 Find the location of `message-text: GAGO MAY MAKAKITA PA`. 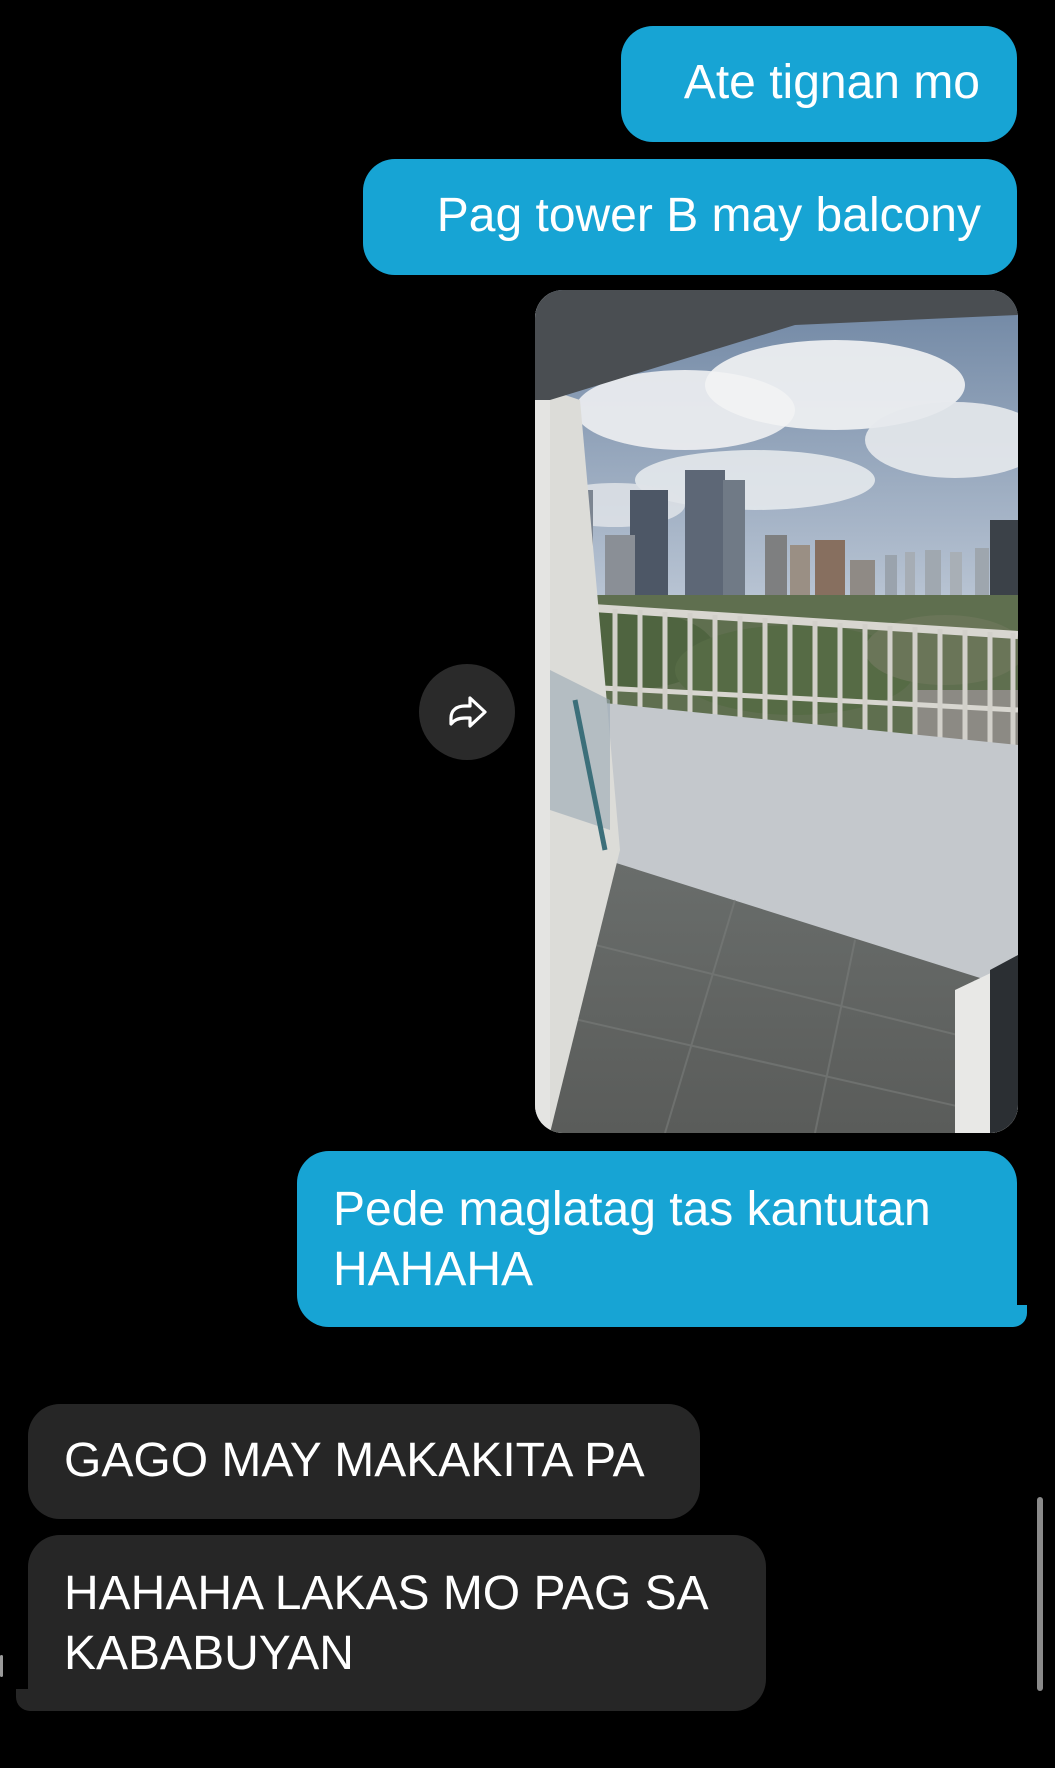

message-text: GAGO MAY MAKAKITA PA is located at coordinates (354, 1460).